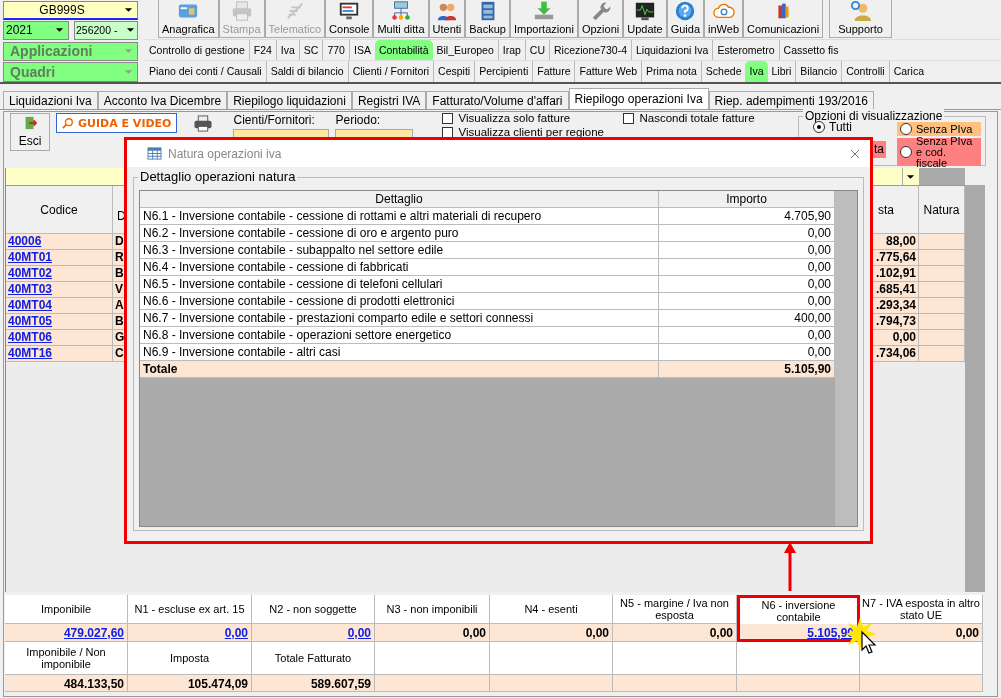  What do you see at coordinates (93, 633) in the screenshot?
I see `amount-link: 479.027,60` at bounding box center [93, 633].